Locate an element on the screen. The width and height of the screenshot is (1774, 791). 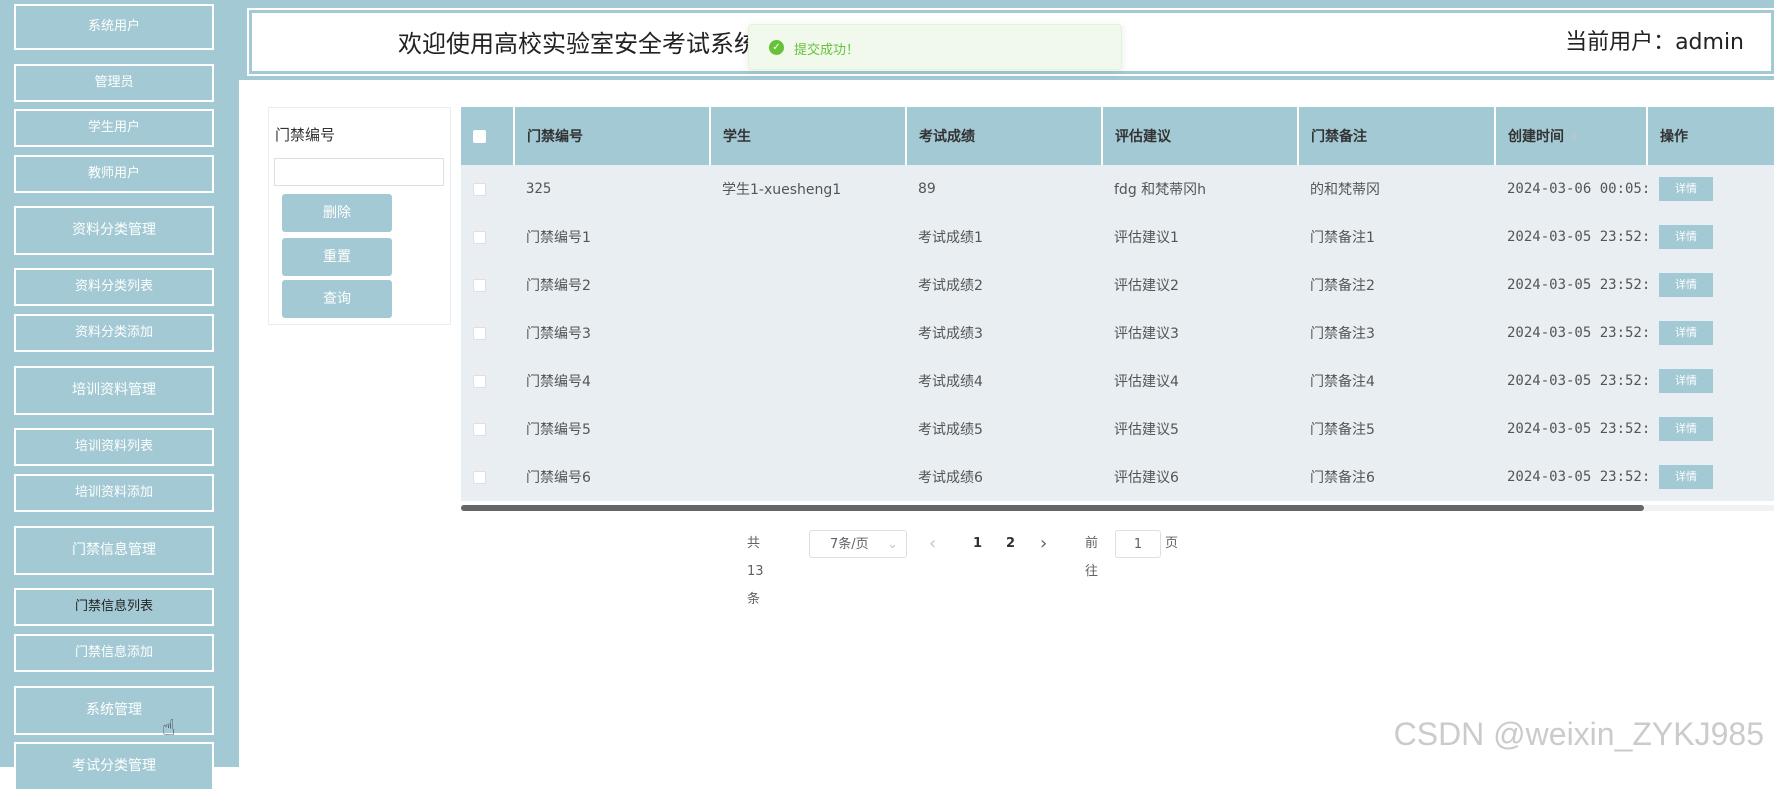
table-row: 门禁编号4 考试成绩4 评估建议4 门禁备注4 2024-03-05 23:52:3 详情 is located at coordinates (1117, 381).